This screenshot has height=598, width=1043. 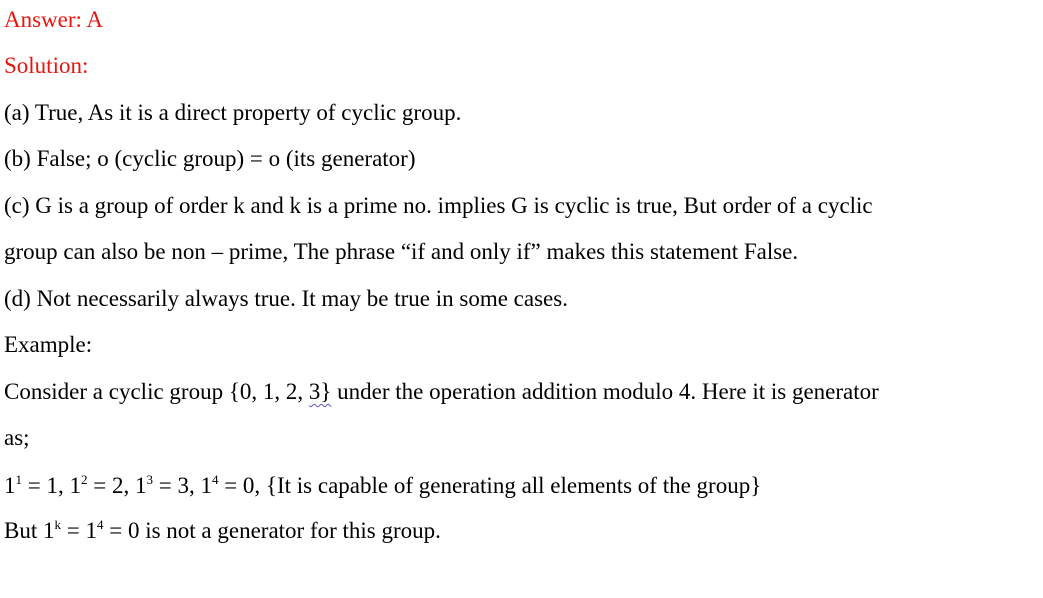 What do you see at coordinates (78, 530) in the screenshot?
I see `conclusion-middle: = 1` at bounding box center [78, 530].